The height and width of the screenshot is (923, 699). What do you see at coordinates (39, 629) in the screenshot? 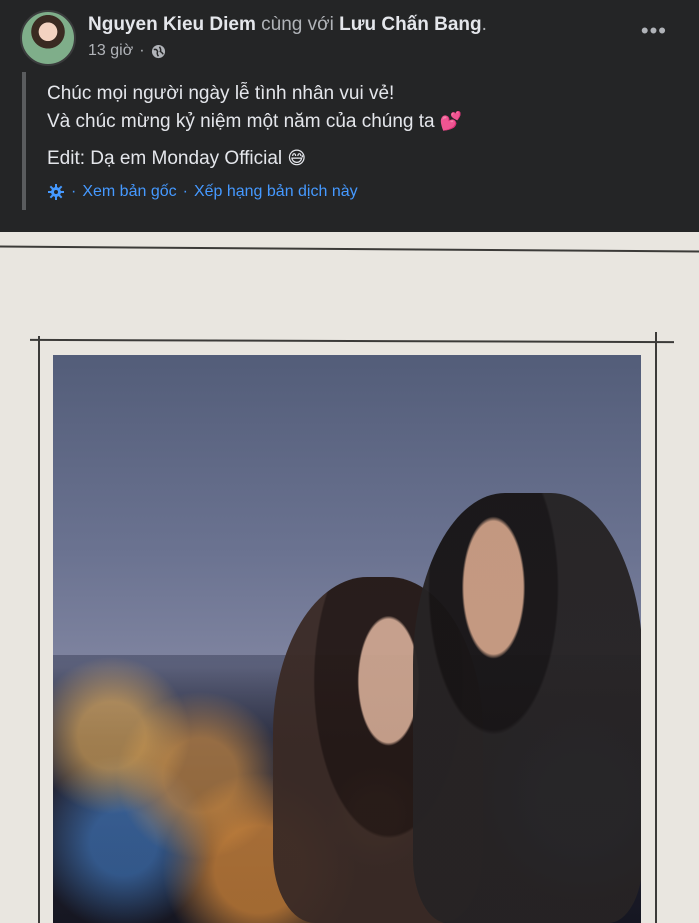
I see `sketch-line-frame-left` at bounding box center [39, 629].